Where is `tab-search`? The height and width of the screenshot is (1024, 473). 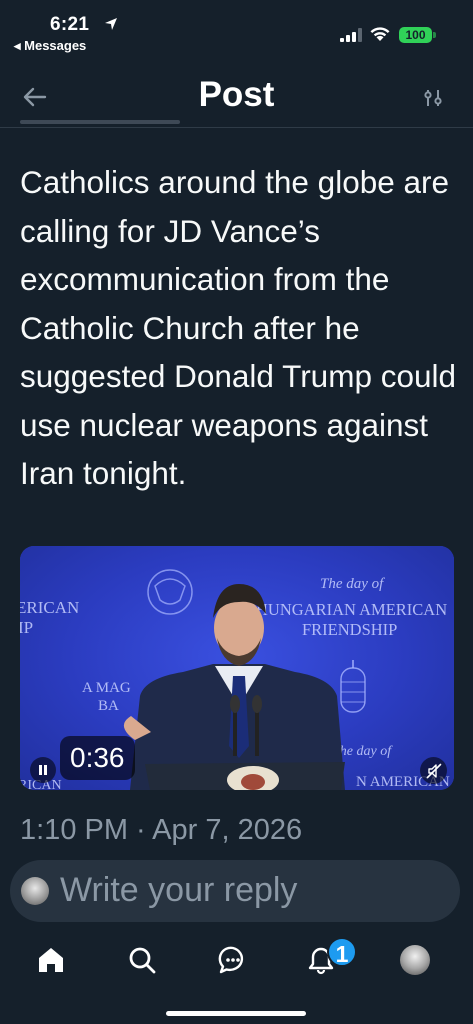 tab-search is located at coordinates (142, 960).